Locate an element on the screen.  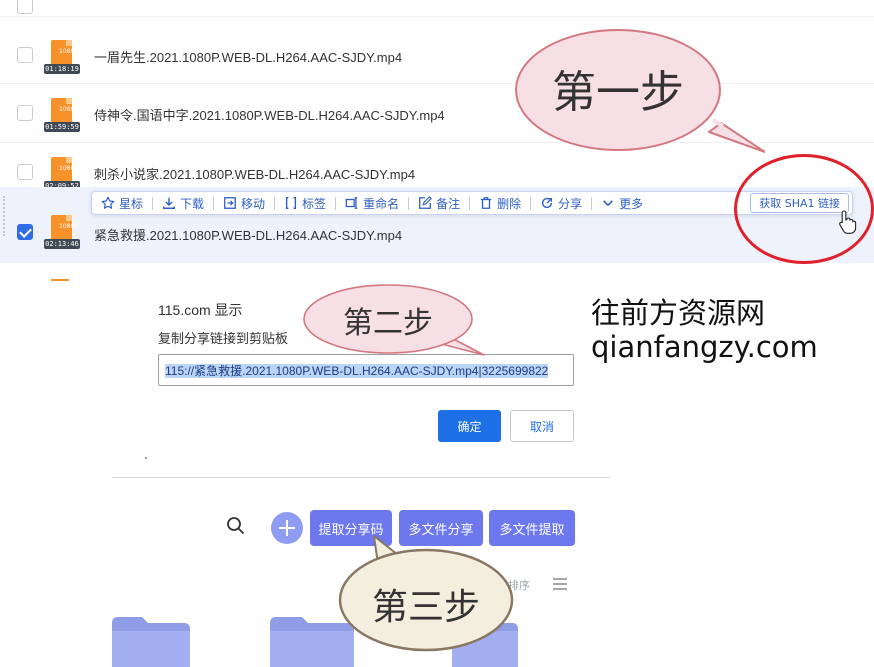
rename-button: 重命名 is located at coordinates (372, 203).